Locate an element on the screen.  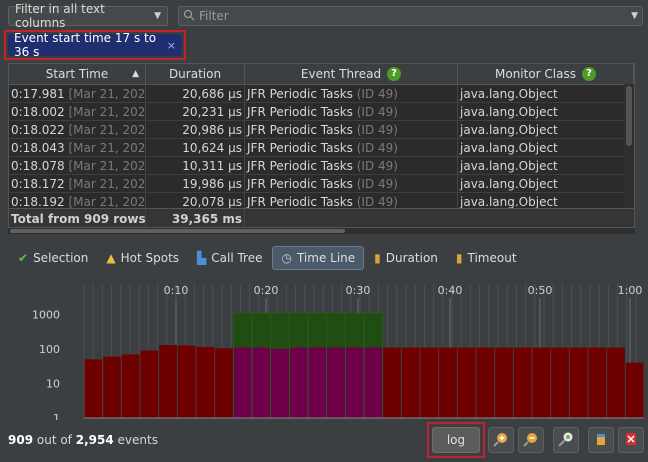
zoom-in-button is located at coordinates (501, 440).